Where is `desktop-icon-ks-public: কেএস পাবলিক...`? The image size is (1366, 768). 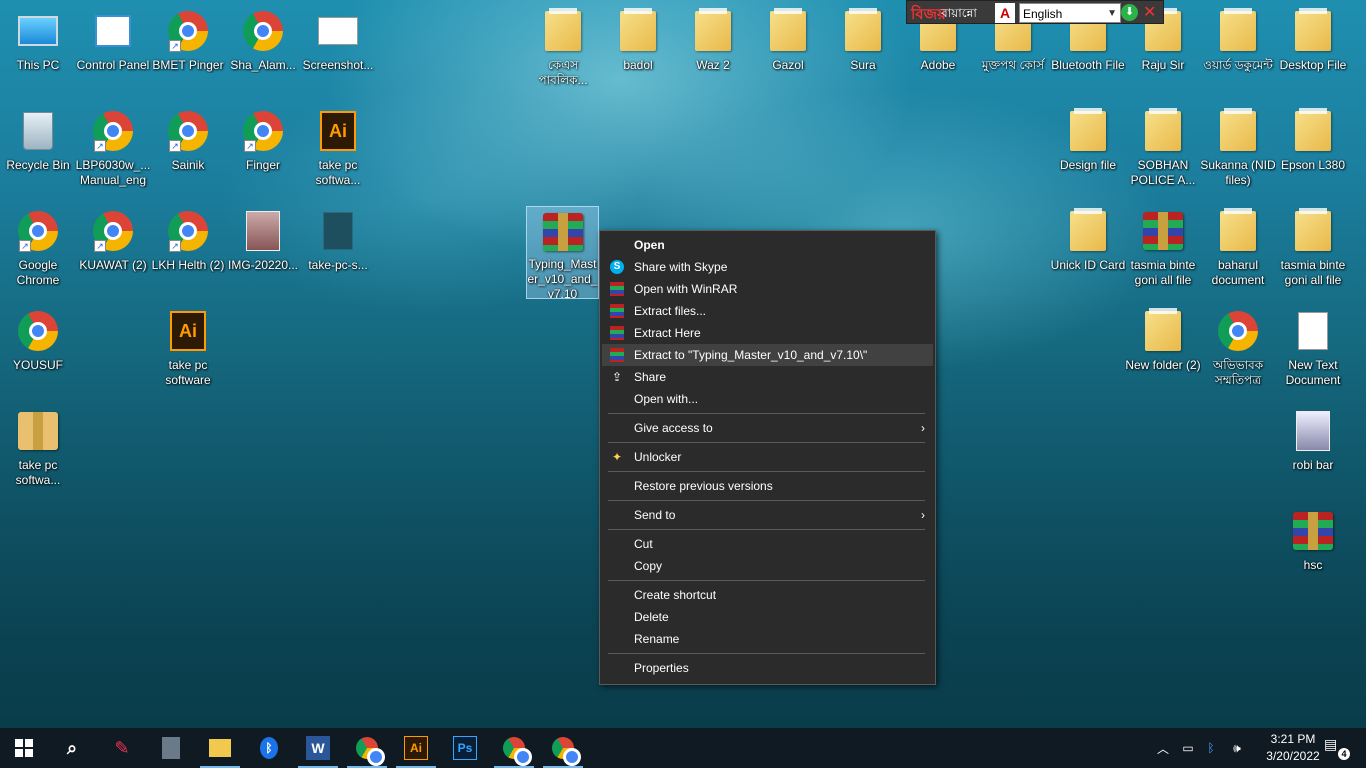
desktop-icon-ks-public: কেএস পাবলিক... is located at coordinates (563, 50).